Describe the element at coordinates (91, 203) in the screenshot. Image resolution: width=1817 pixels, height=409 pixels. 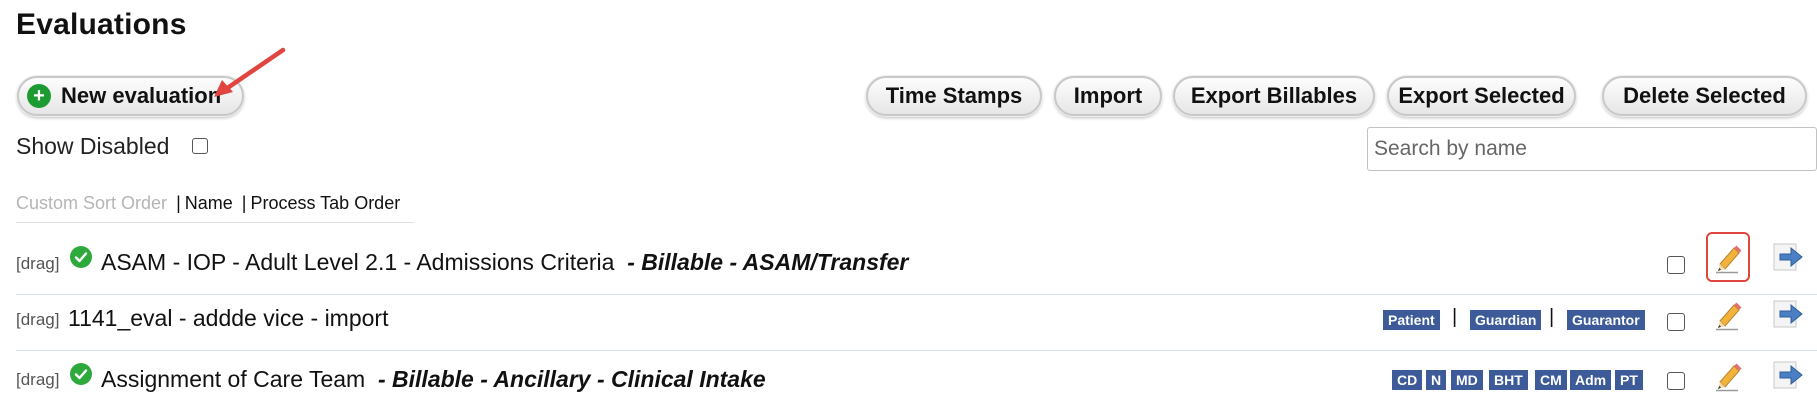
I see `sort-custom-order-link: Custom Sort Order` at that location.